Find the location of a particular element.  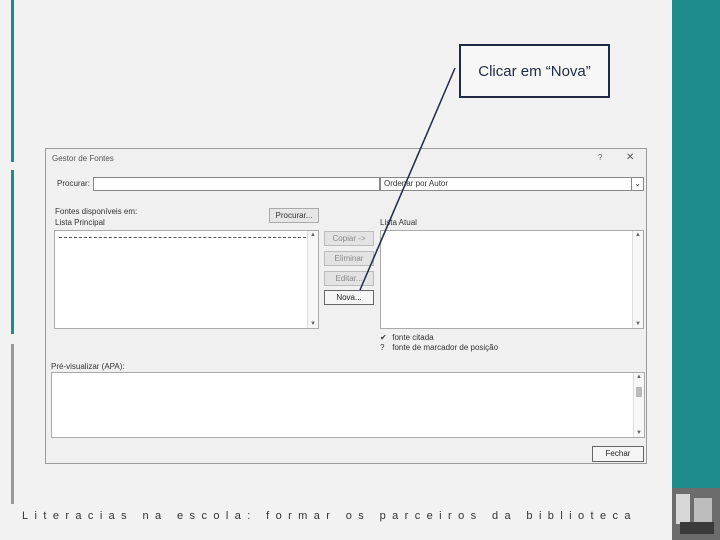

check-icon: ✔ is located at coordinates (383, 337).